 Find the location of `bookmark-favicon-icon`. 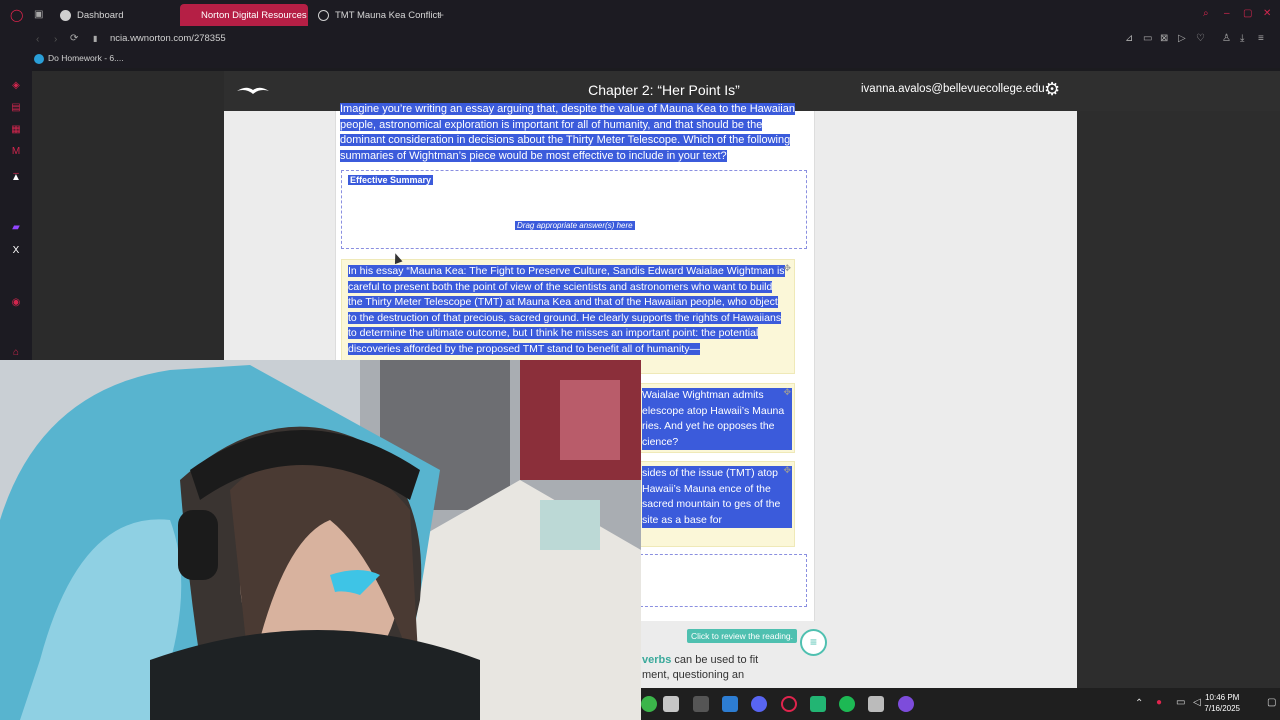

bookmark-favicon-icon is located at coordinates (39, 59).